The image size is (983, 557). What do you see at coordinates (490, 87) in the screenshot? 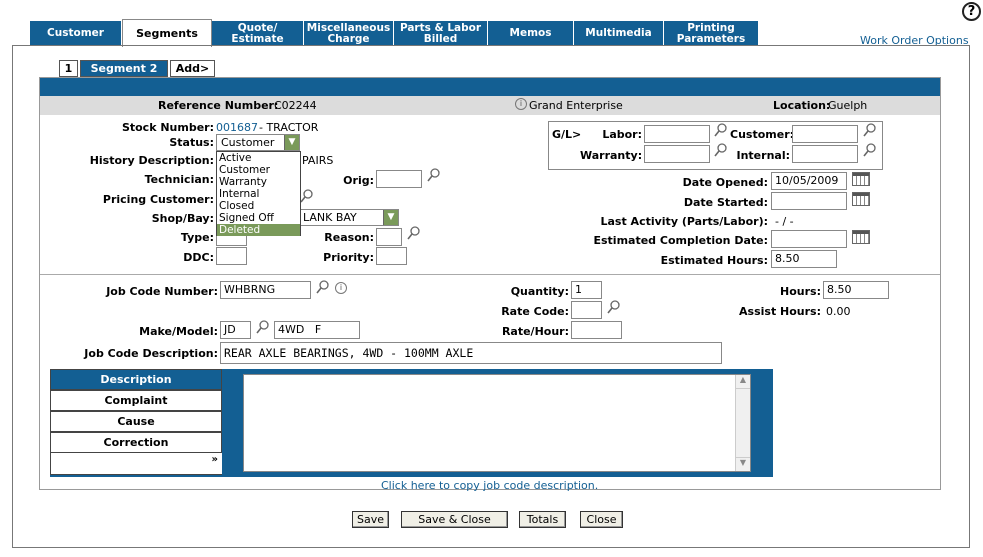
I see `segment-header-band` at bounding box center [490, 87].